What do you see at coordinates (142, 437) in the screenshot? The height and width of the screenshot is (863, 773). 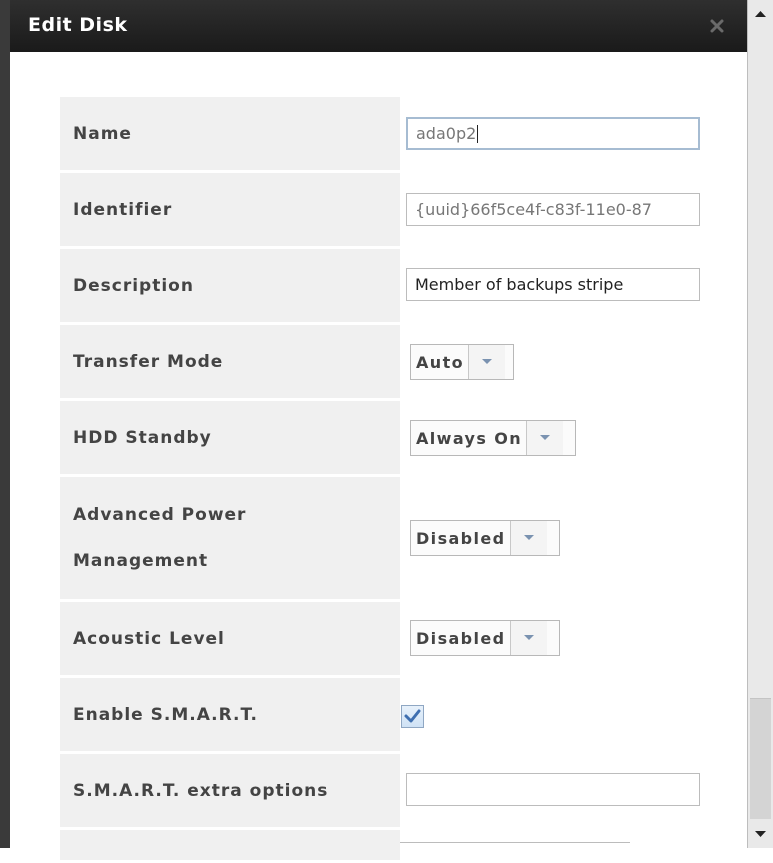 I see `label-hdd-standby-text: HDD Standby` at bounding box center [142, 437].